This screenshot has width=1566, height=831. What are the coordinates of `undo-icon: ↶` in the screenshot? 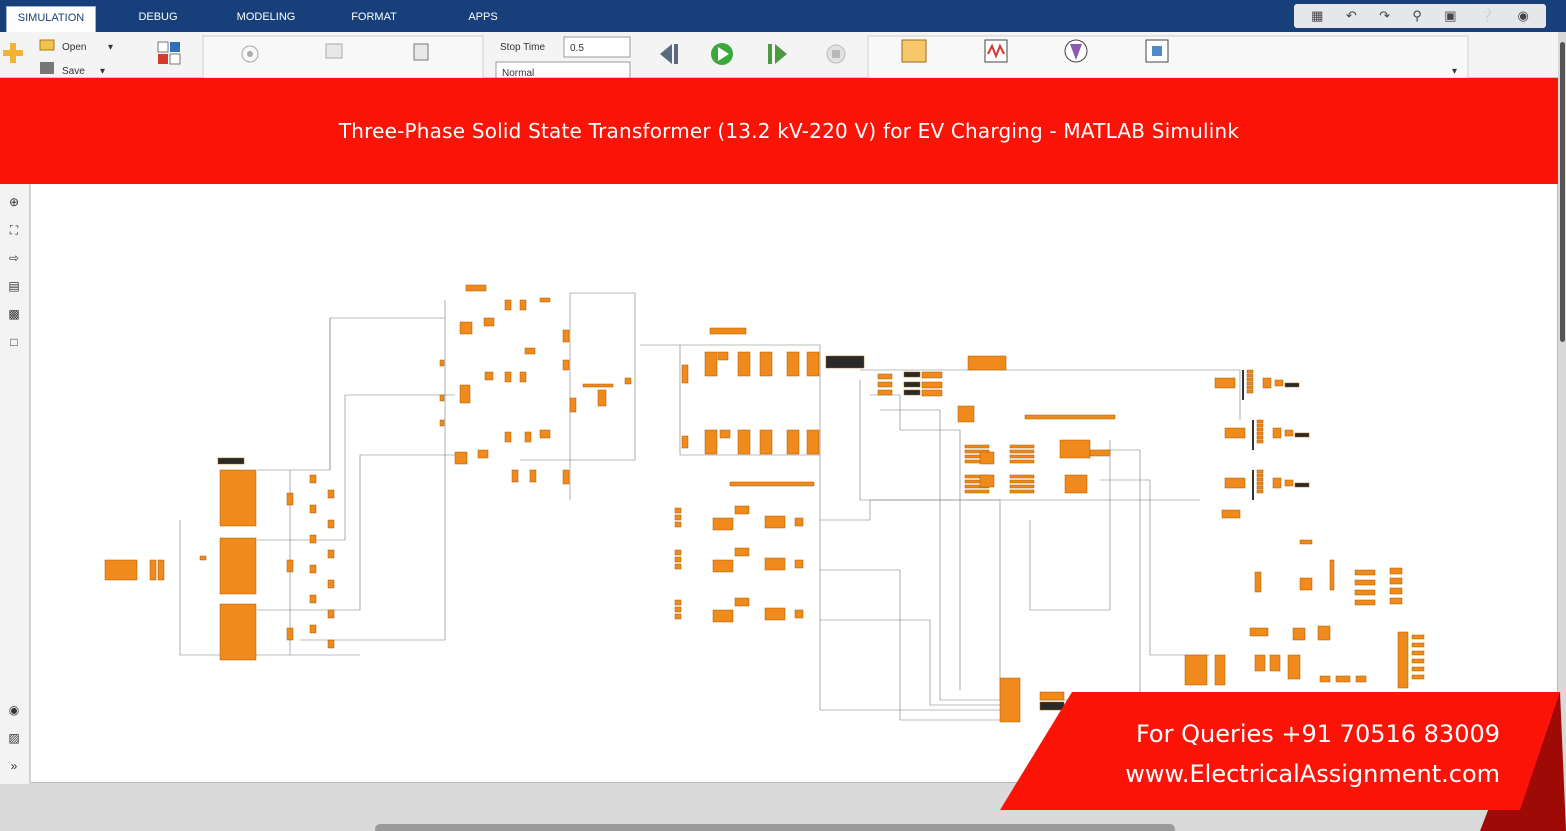 It's located at (1351, 16).